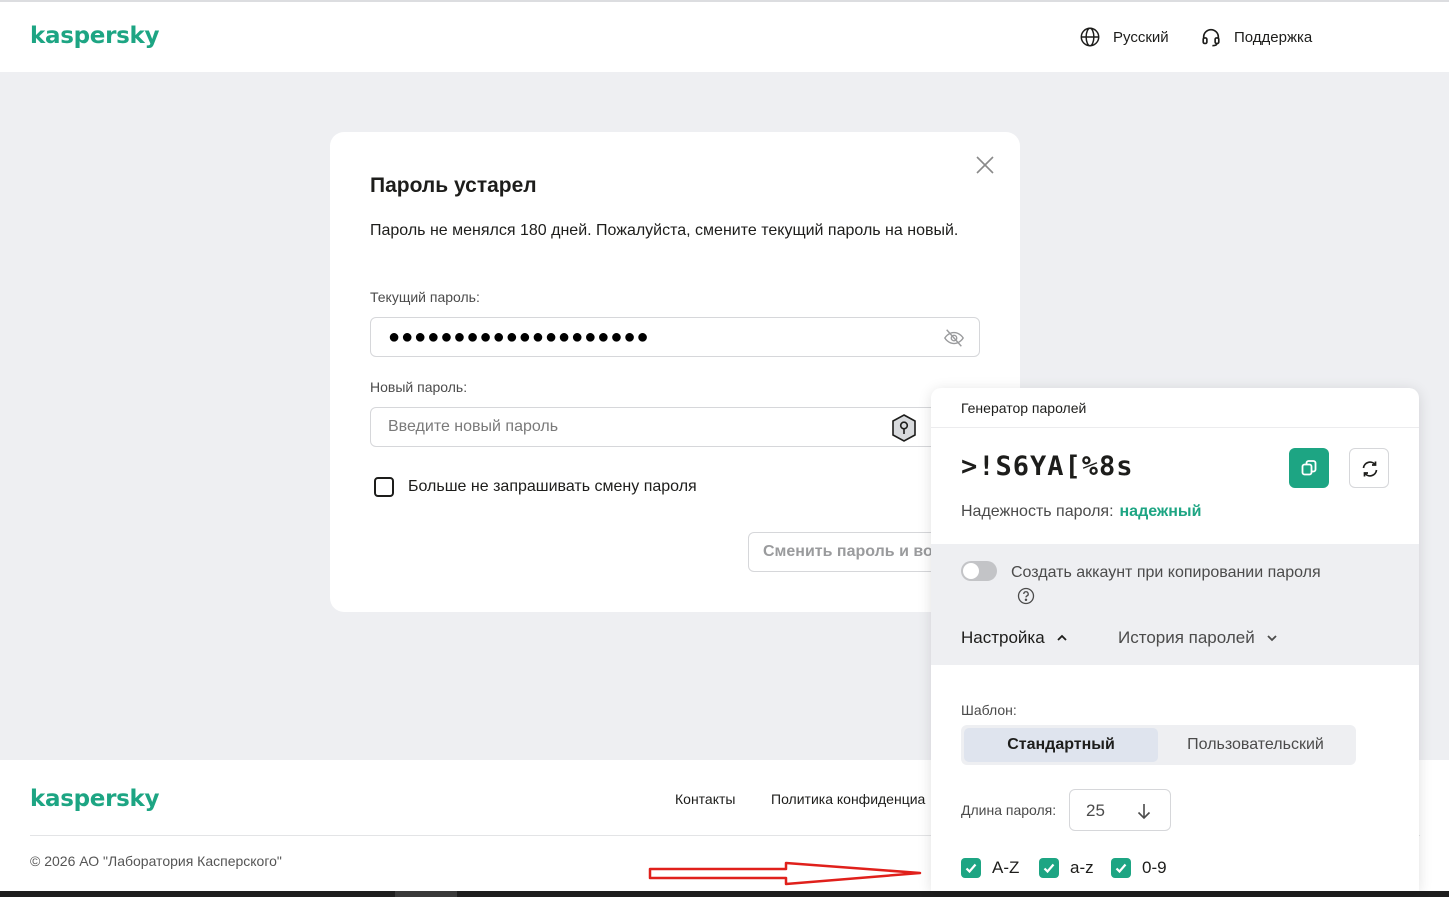  What do you see at coordinates (1047, 466) in the screenshot?
I see `generated-password: >!S6YA[%8s` at bounding box center [1047, 466].